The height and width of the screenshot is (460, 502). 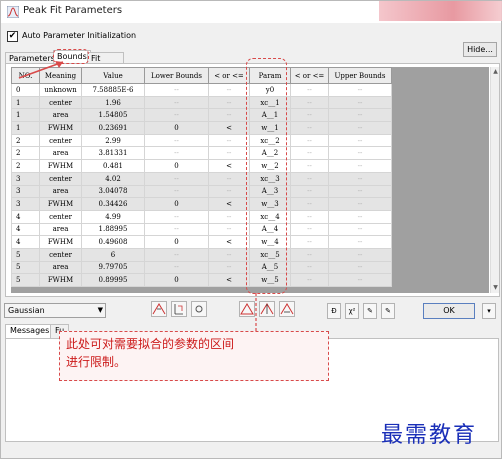 I want to click on annotation-line-1: 此处可对需要拟合的参数的区间, so click(x=150, y=344).